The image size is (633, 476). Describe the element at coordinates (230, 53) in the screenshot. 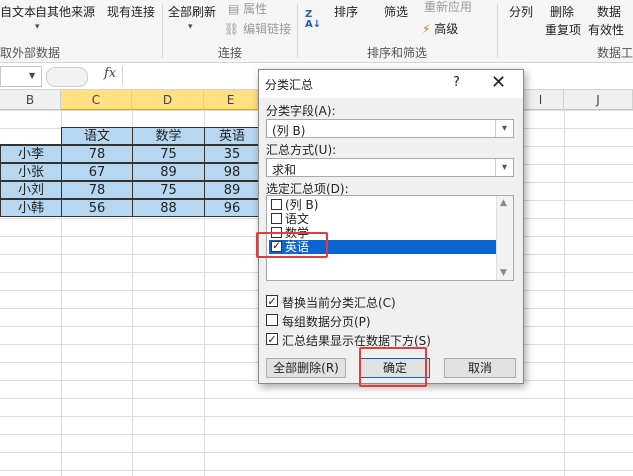

I see `group-label-connections: 连接` at that location.